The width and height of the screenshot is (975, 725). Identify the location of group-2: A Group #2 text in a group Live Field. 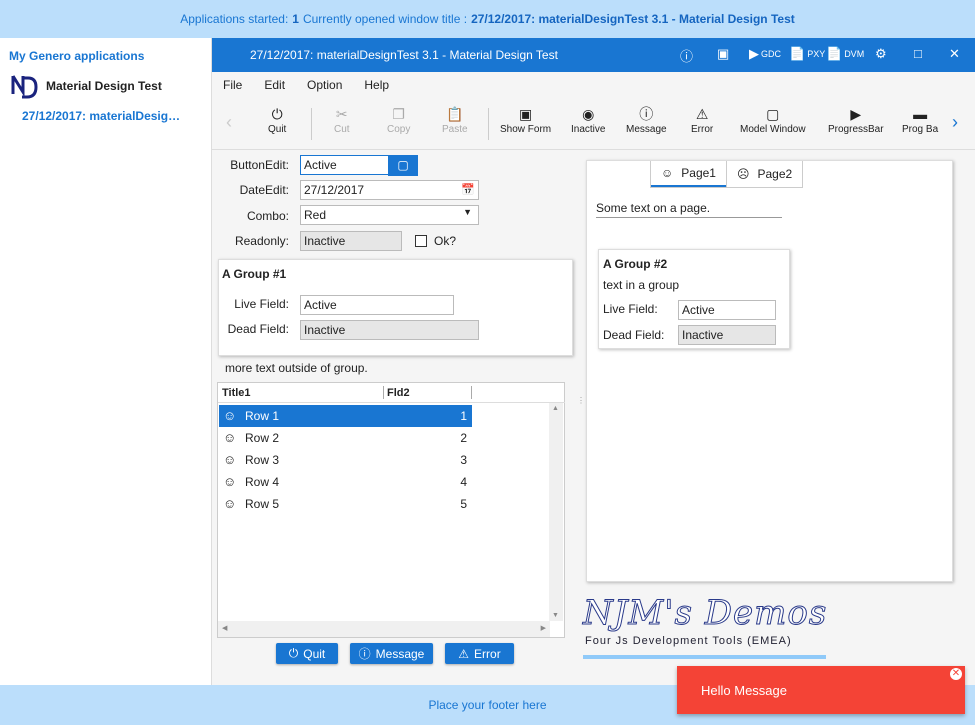
(694, 299).